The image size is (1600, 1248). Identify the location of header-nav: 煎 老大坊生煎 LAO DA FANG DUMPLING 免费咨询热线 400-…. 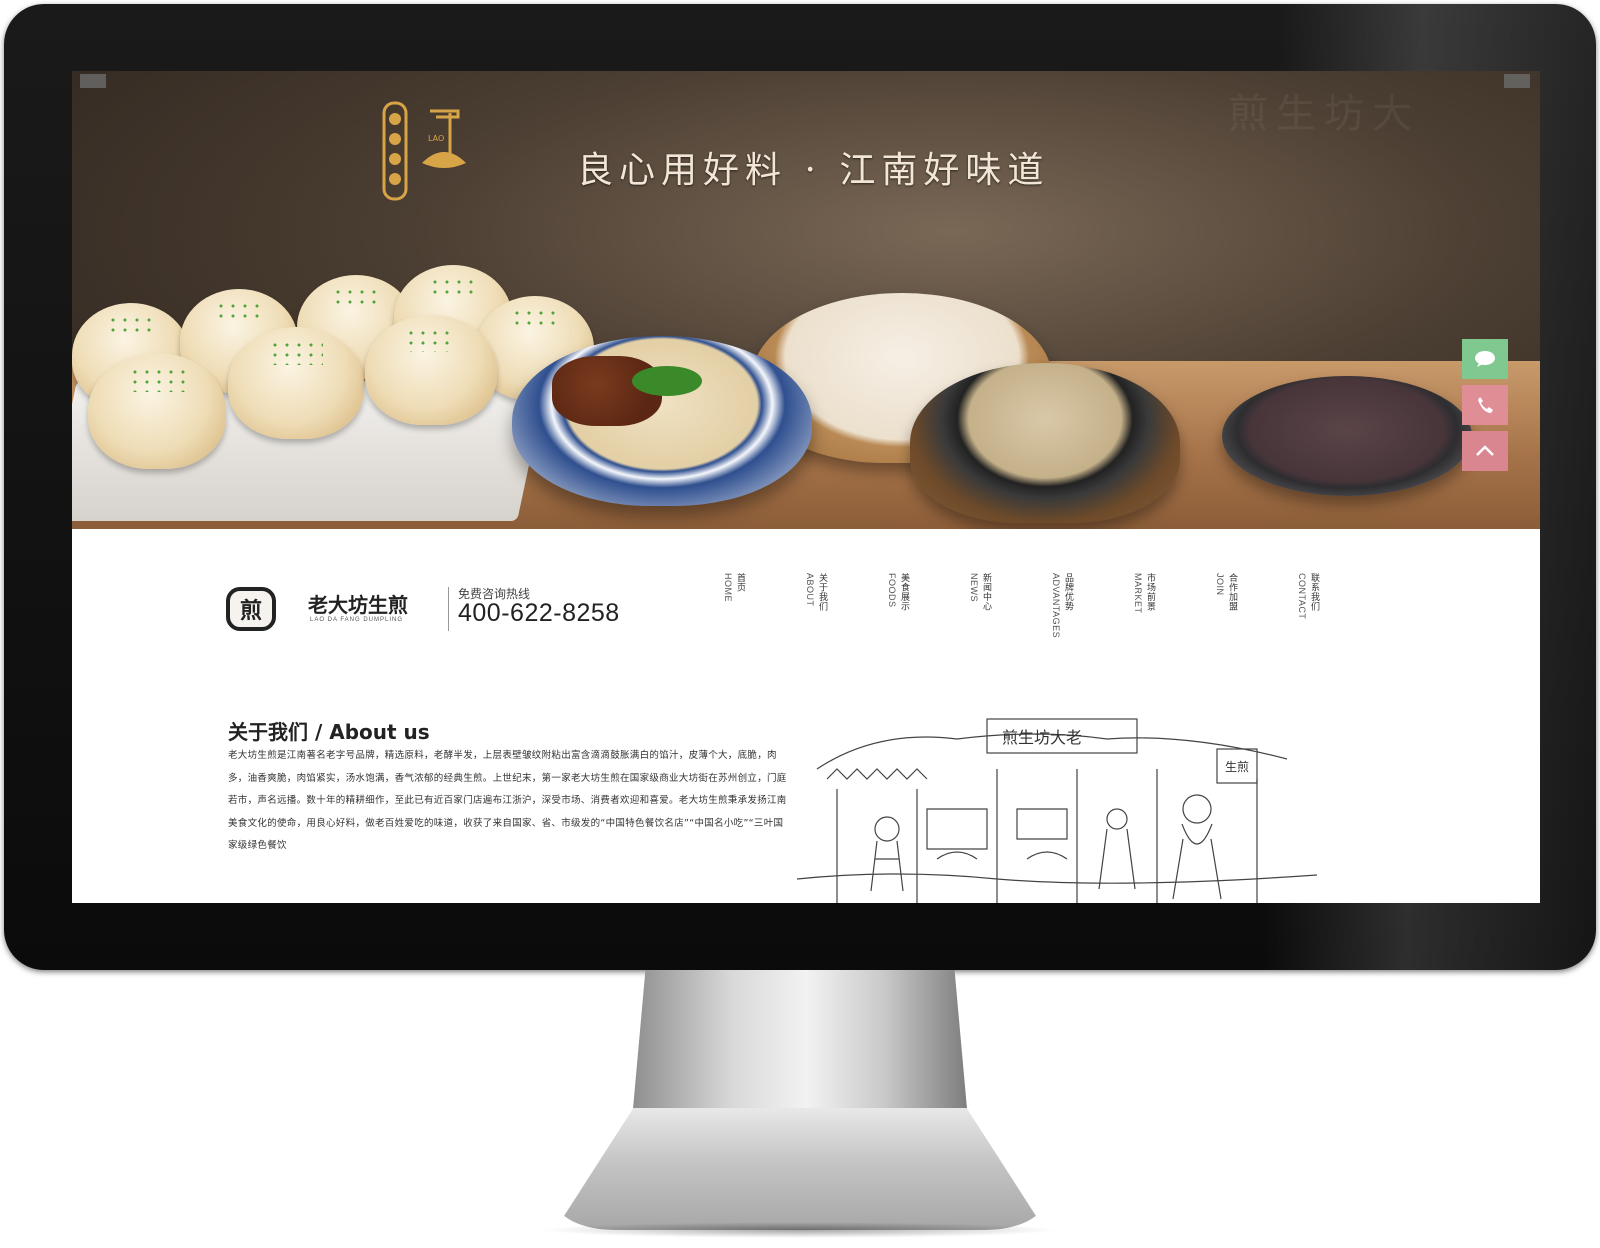
(806, 604).